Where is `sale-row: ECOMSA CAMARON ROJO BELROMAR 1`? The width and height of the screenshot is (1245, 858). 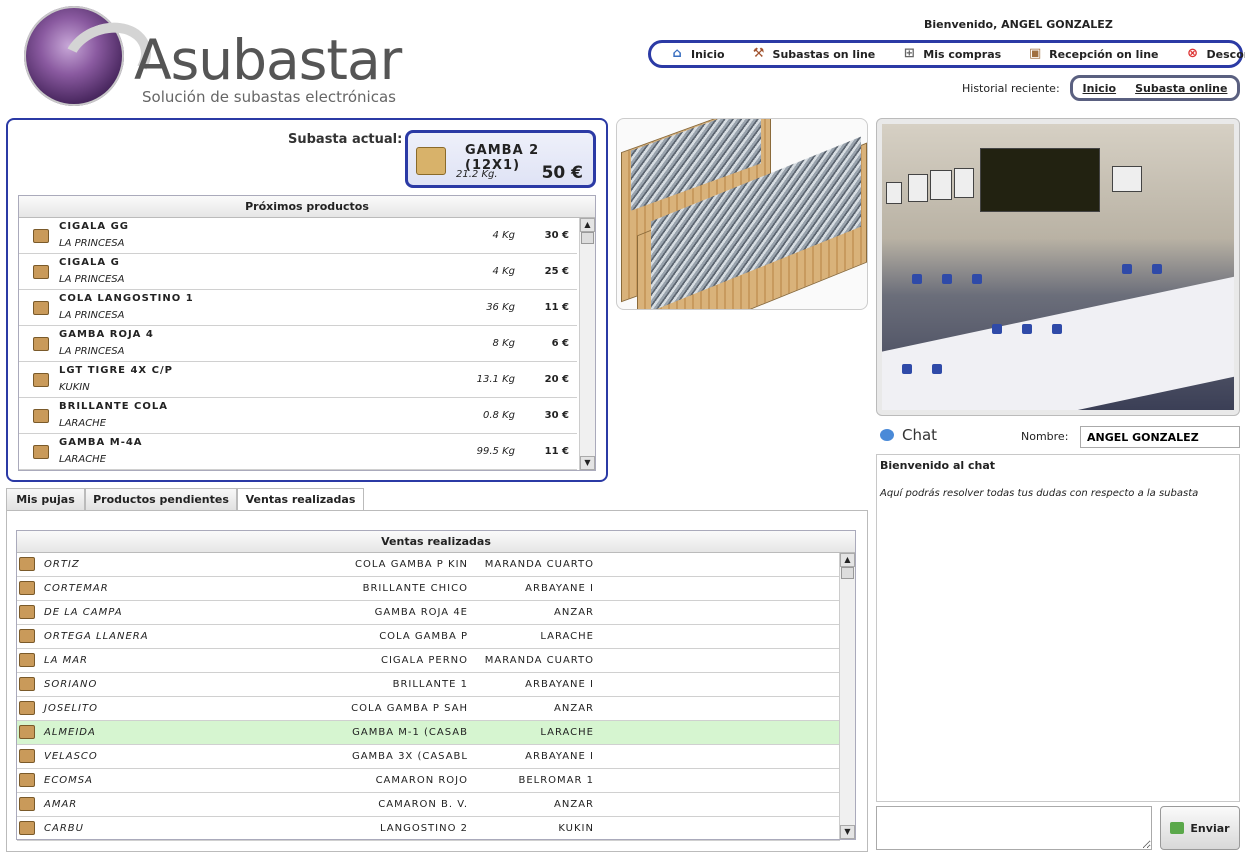
sale-row: ECOMSA CAMARON ROJO BELROMAR 1 is located at coordinates (428, 781).